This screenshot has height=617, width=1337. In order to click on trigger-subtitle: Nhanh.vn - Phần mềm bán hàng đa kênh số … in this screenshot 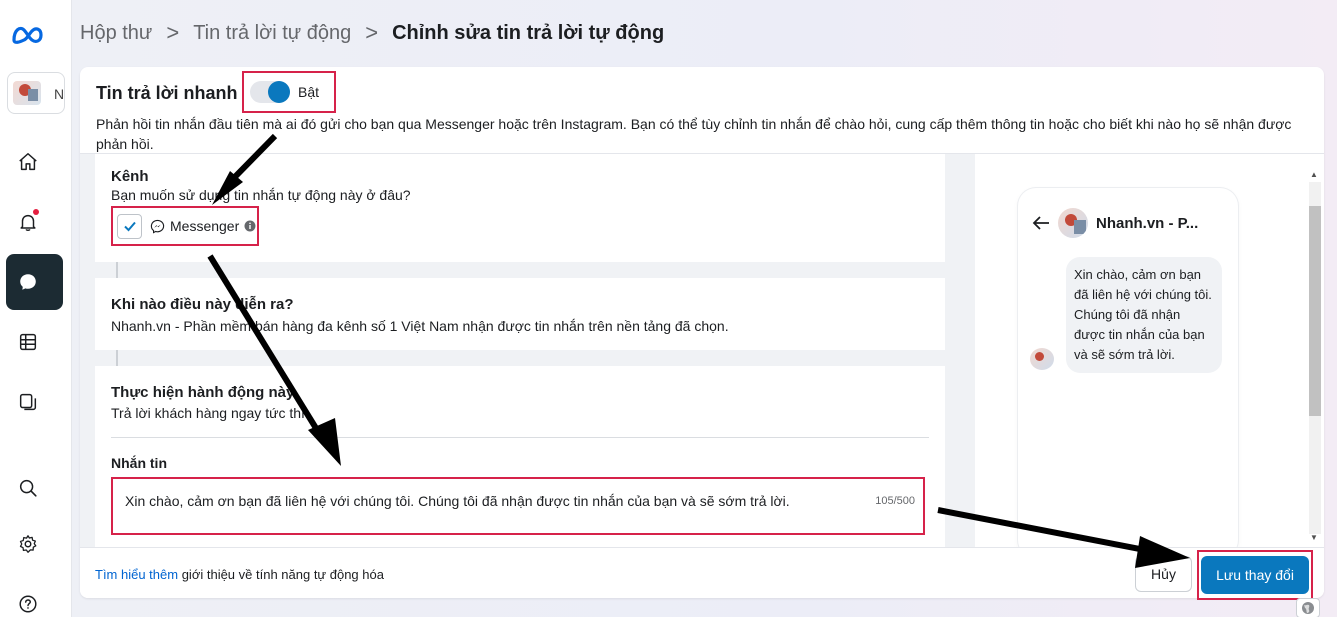, I will do `click(420, 326)`.